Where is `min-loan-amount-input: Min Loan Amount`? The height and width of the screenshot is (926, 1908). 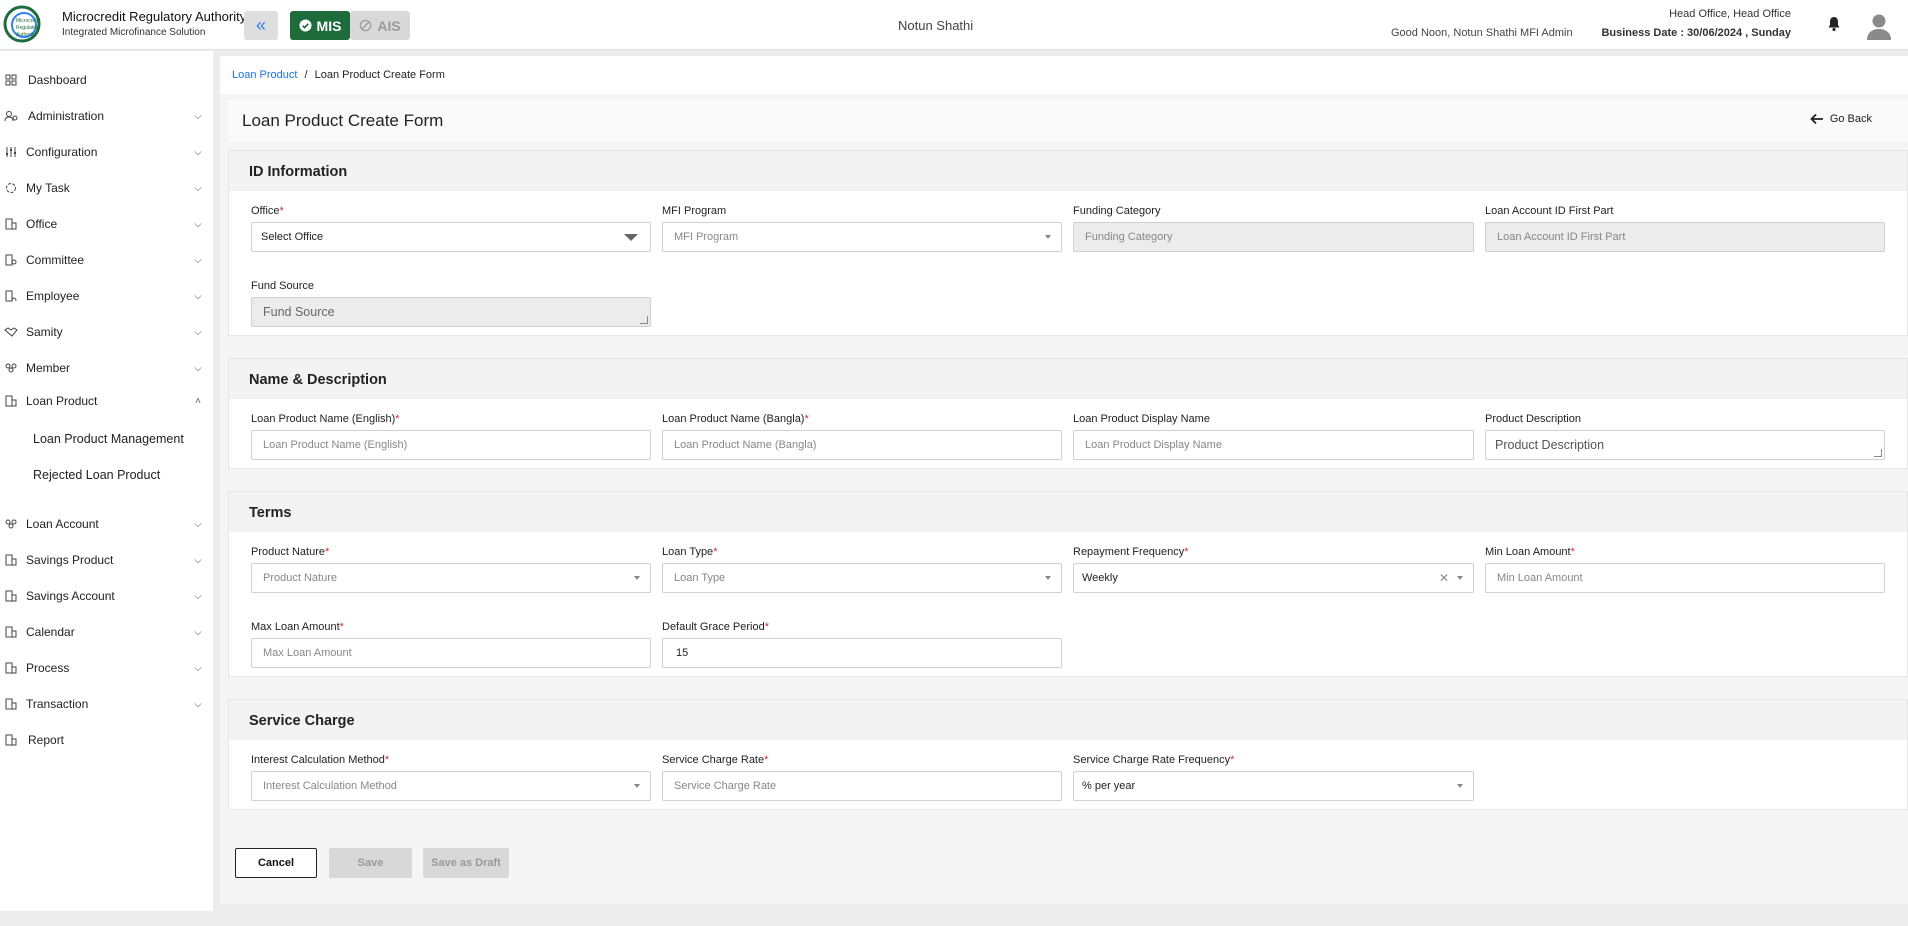
min-loan-amount-input: Min Loan Amount is located at coordinates (1685, 578).